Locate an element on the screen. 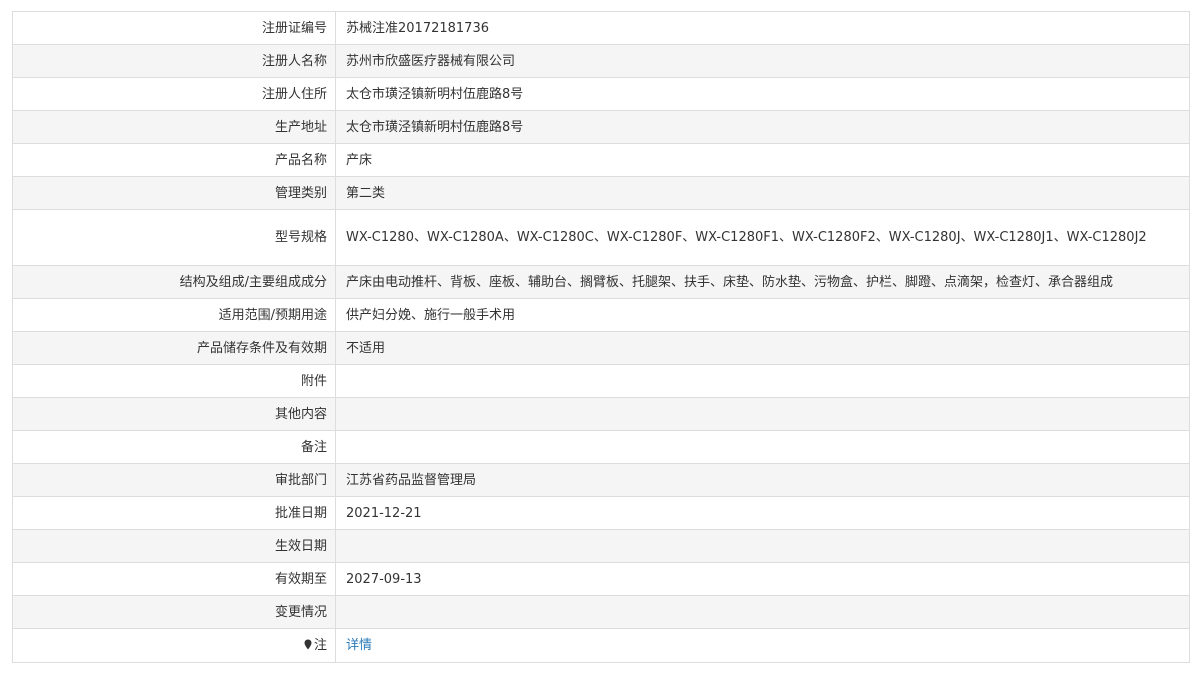 The width and height of the screenshot is (1200, 678). table-row: 注册证编号 苏械注准20172181736 is located at coordinates (601, 28).